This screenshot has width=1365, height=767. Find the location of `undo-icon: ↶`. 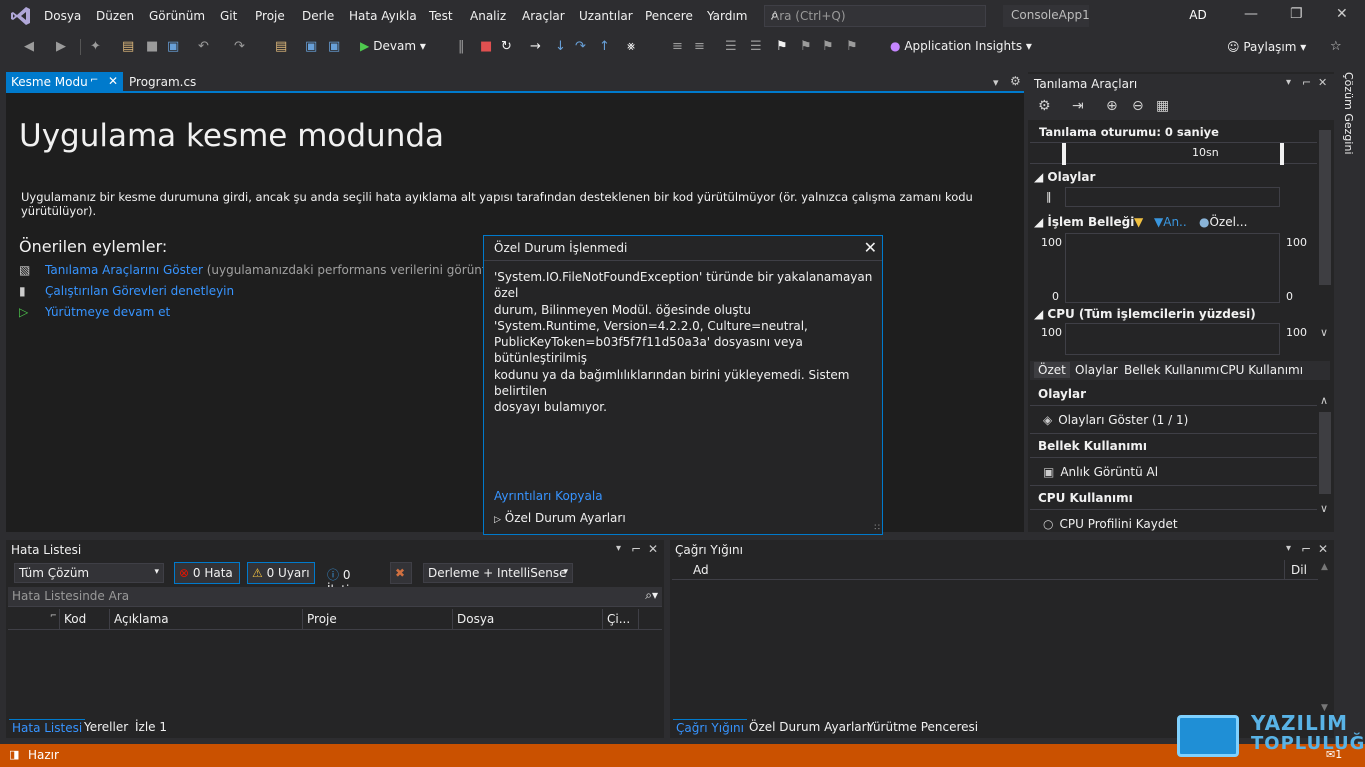

undo-icon: ↶ is located at coordinates (203, 46).